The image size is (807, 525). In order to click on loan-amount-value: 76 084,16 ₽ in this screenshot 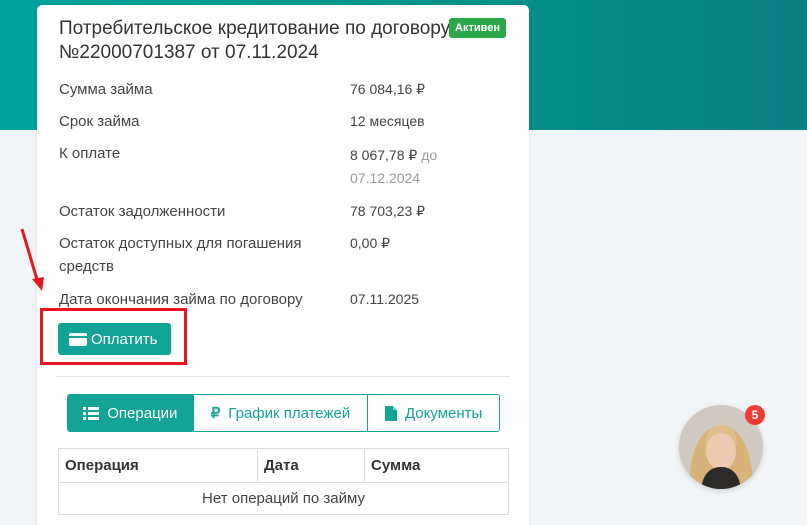, I will do `click(388, 89)`.